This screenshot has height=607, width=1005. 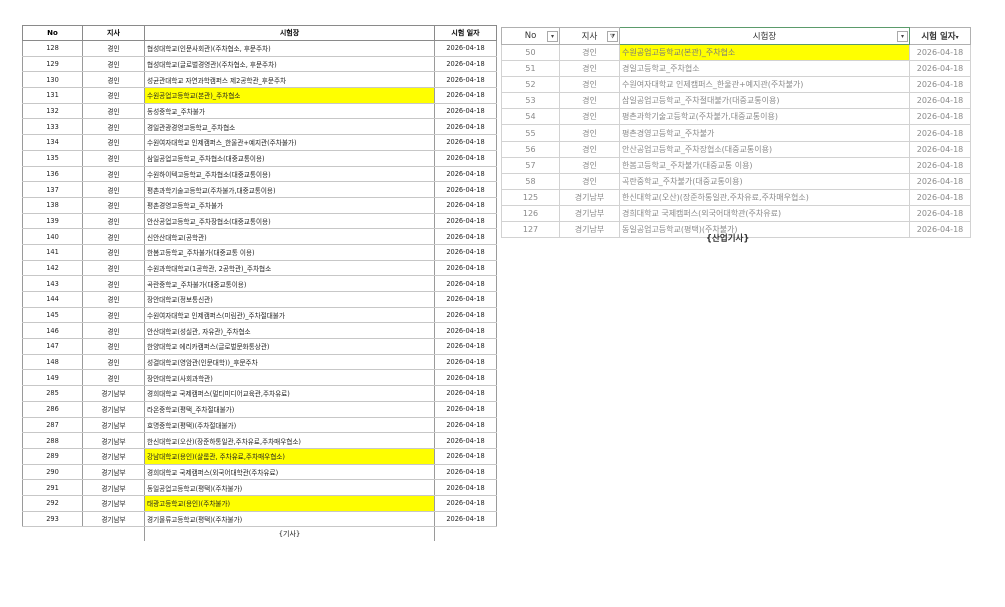 I want to click on cell-no: 51, so click(x=530, y=69).